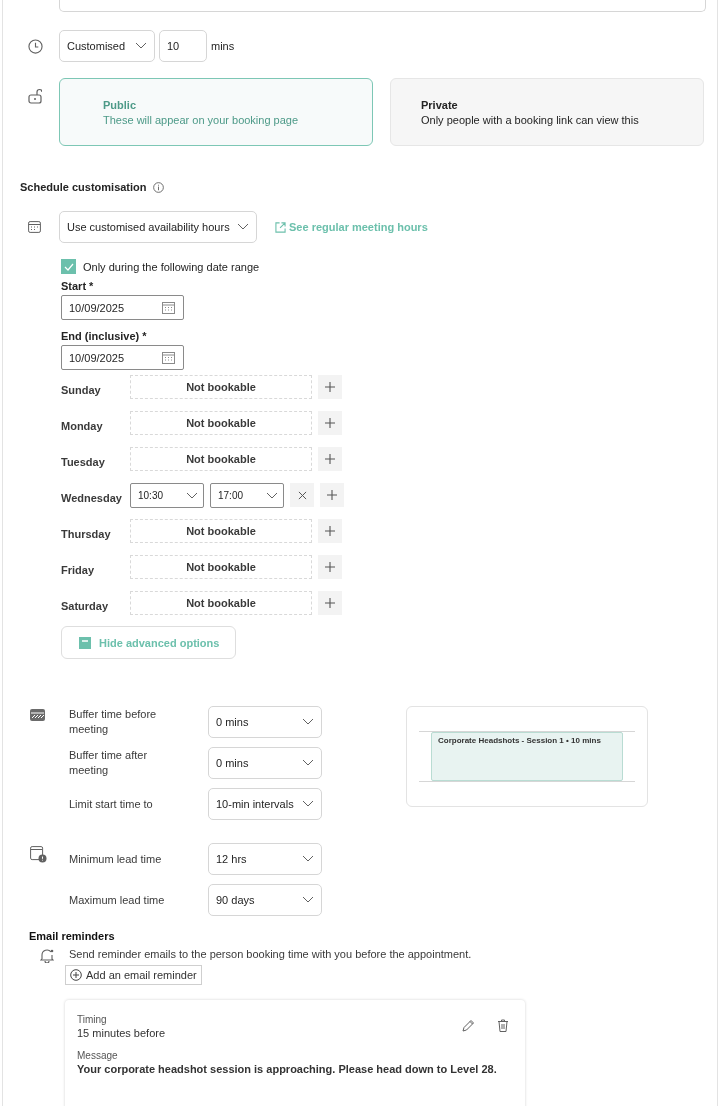  What do you see at coordinates (519, 740) in the screenshot?
I see `event-title: Corporate Headshots - Session 1 • 10 mins` at bounding box center [519, 740].